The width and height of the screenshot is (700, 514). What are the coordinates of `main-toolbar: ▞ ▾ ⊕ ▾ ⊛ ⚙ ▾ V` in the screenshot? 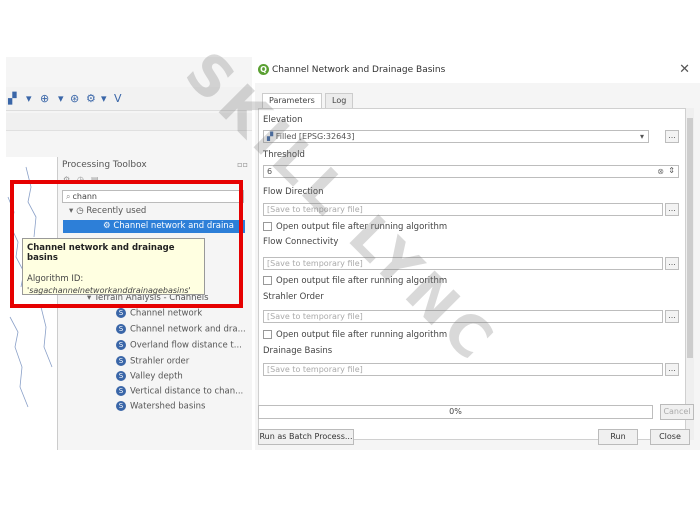 It's located at (129, 99).